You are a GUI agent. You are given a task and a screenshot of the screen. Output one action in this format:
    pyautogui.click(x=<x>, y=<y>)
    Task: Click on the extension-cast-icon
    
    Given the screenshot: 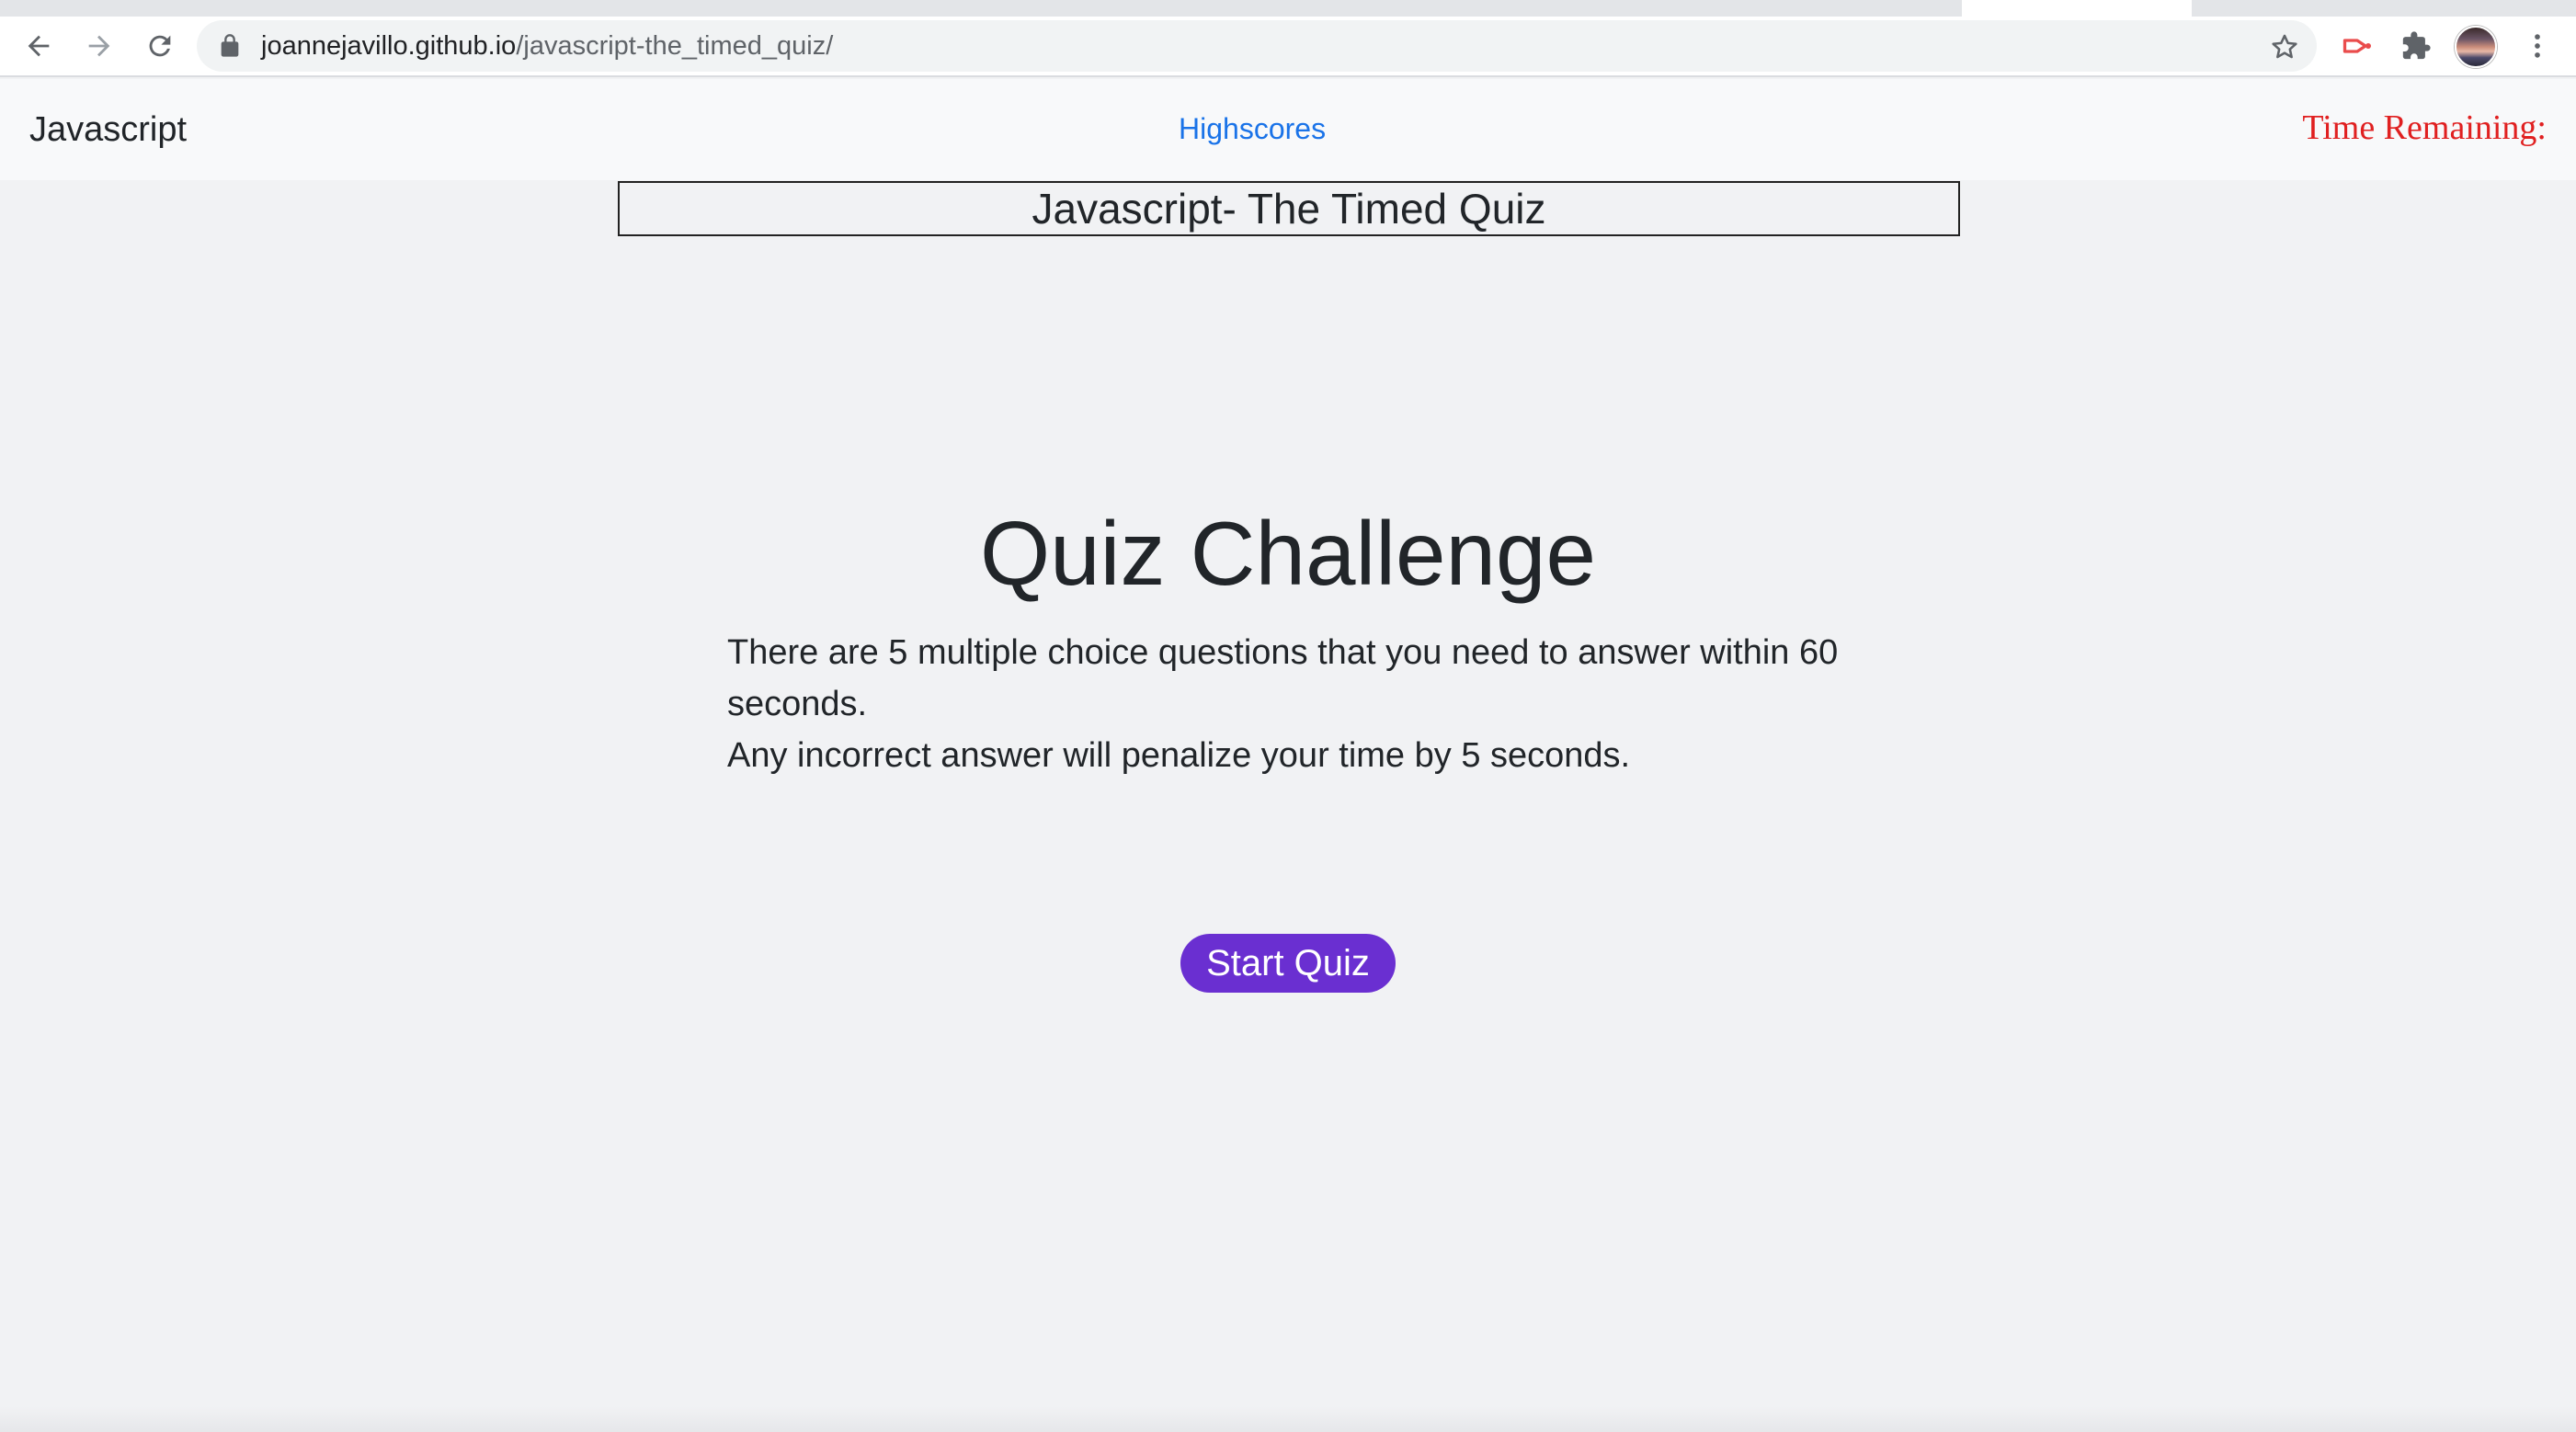 What is the action you would take?
    pyautogui.click(x=2357, y=46)
    